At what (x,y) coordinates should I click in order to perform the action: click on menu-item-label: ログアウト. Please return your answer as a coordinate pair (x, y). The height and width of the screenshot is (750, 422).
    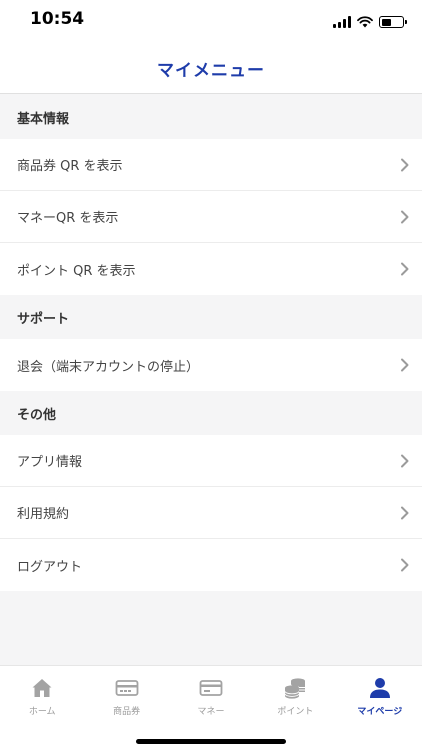
    Looking at the image, I should click on (50, 567).